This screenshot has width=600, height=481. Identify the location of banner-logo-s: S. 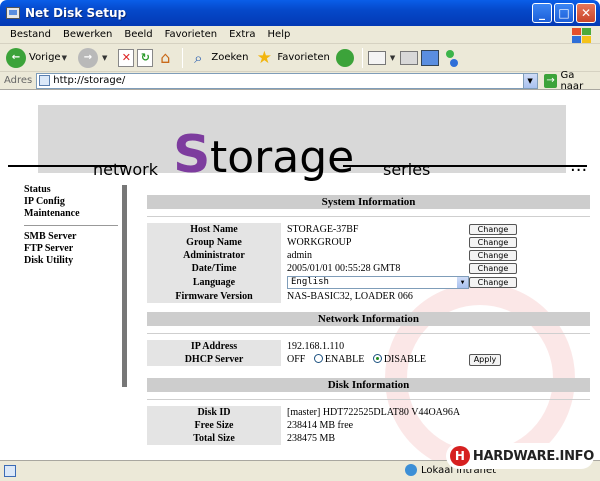
(192, 155).